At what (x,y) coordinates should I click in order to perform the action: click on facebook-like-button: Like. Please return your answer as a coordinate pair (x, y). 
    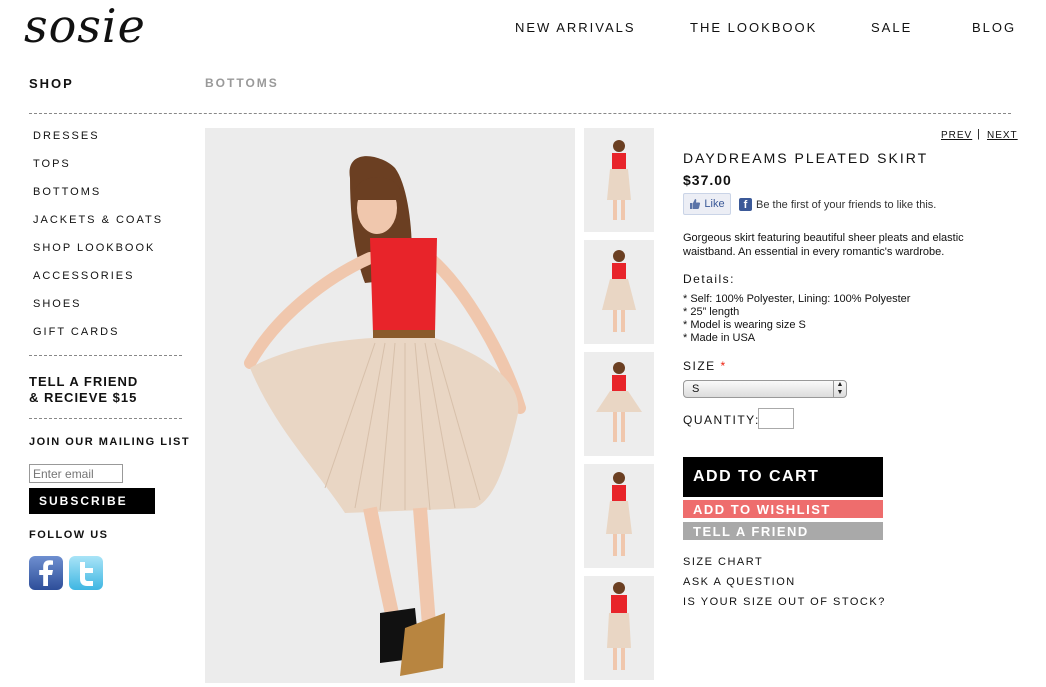
    Looking at the image, I should click on (707, 204).